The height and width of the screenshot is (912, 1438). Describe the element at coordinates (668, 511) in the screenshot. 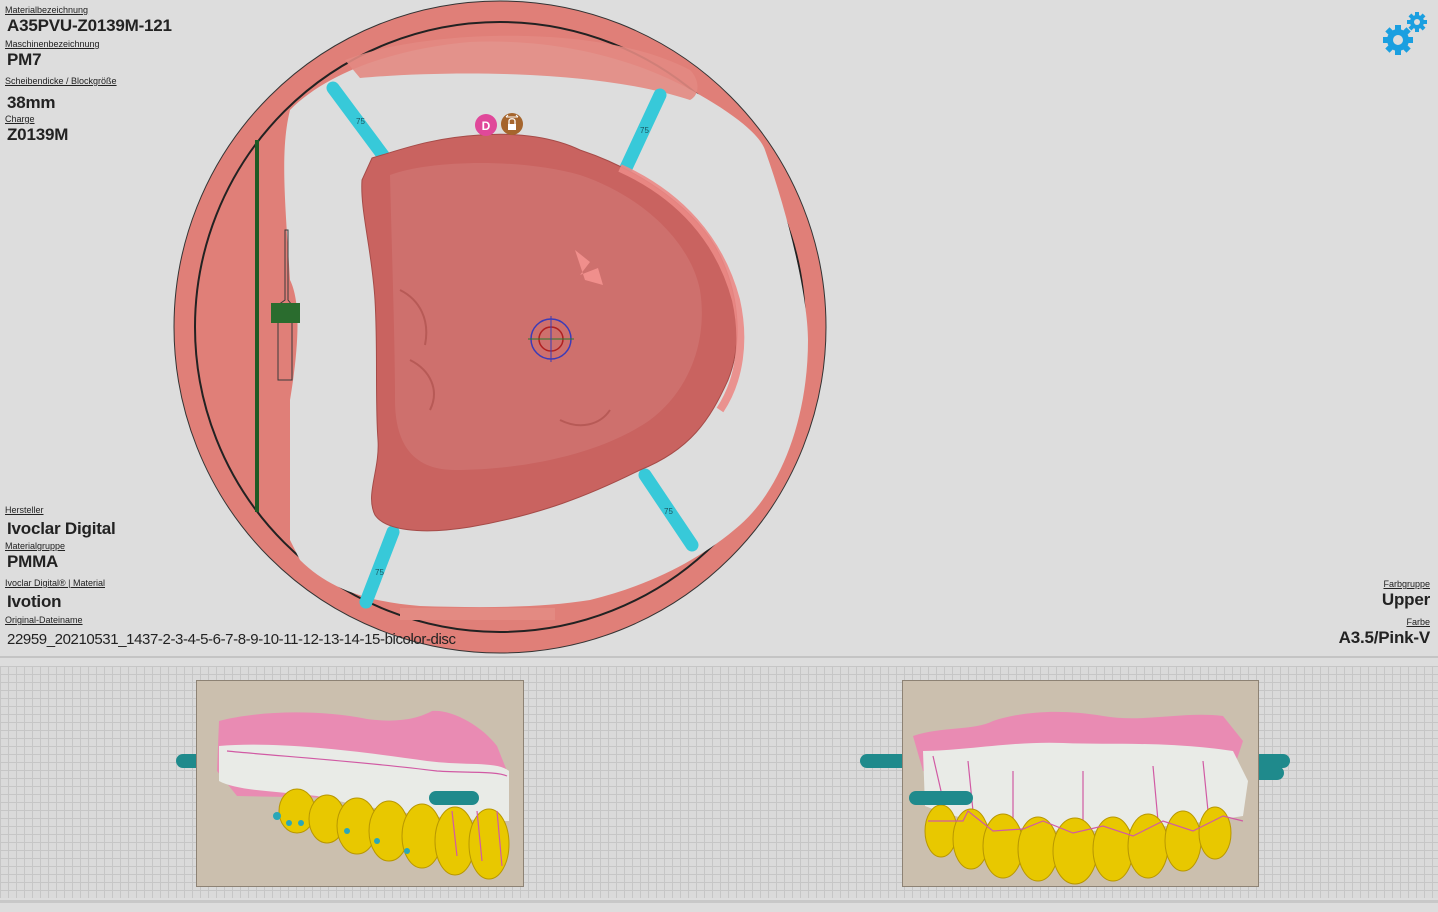

I see `connector-label-3: 75` at that location.